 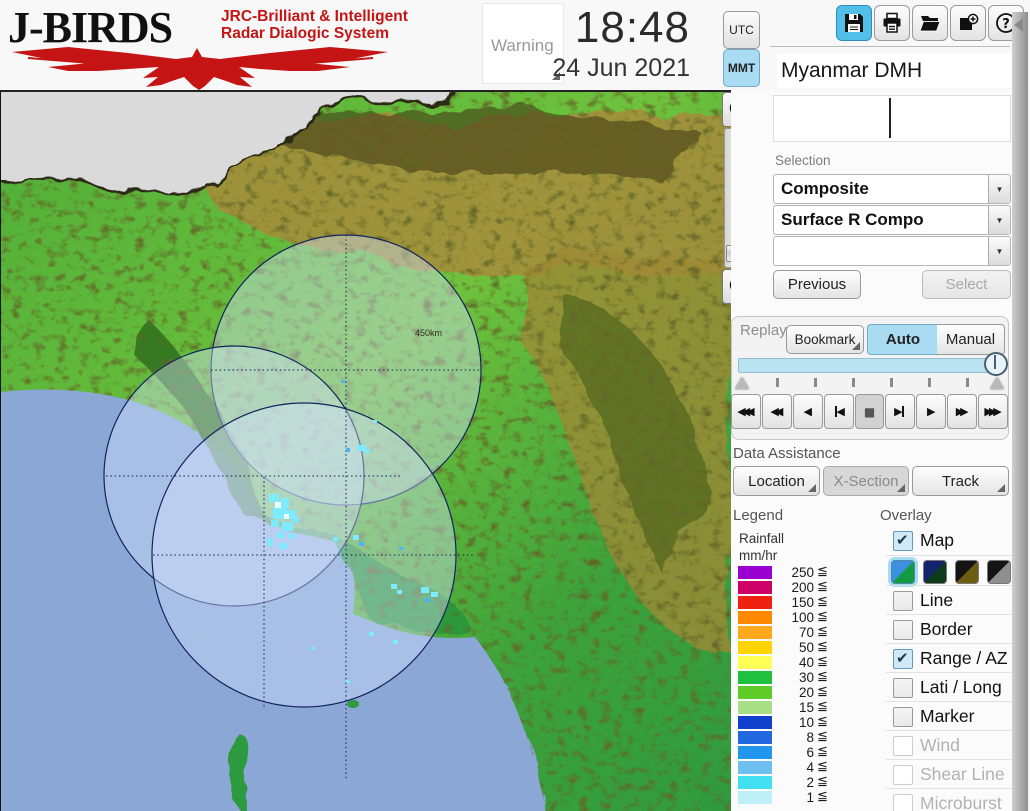 What do you see at coordinates (807, 411) in the screenshot?
I see `play-backward-button: ◀` at bounding box center [807, 411].